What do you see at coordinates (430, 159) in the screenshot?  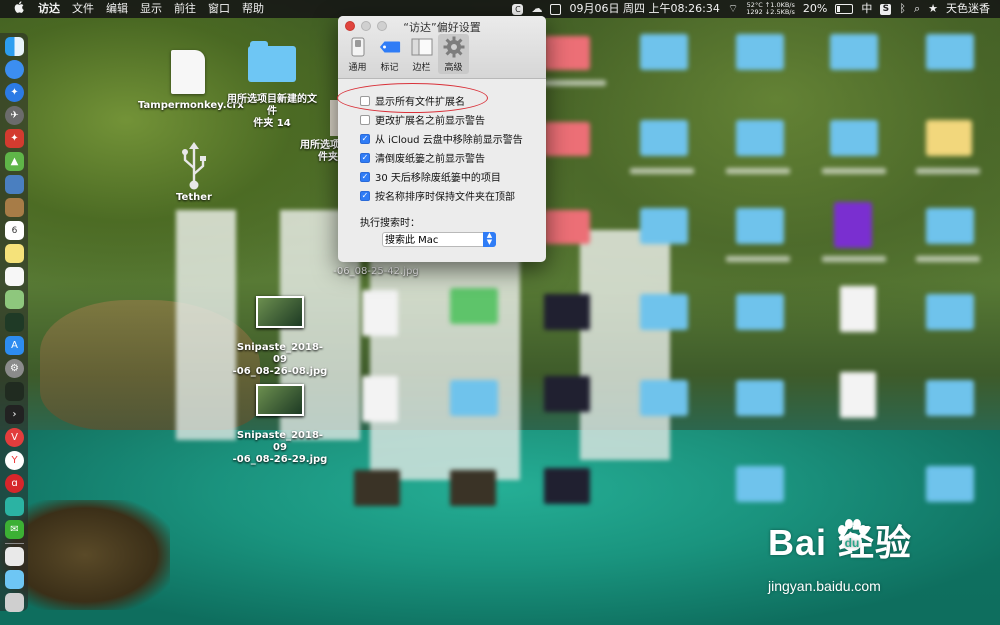 I see `option-label: 清倒废纸篓之前显示警告` at bounding box center [430, 159].